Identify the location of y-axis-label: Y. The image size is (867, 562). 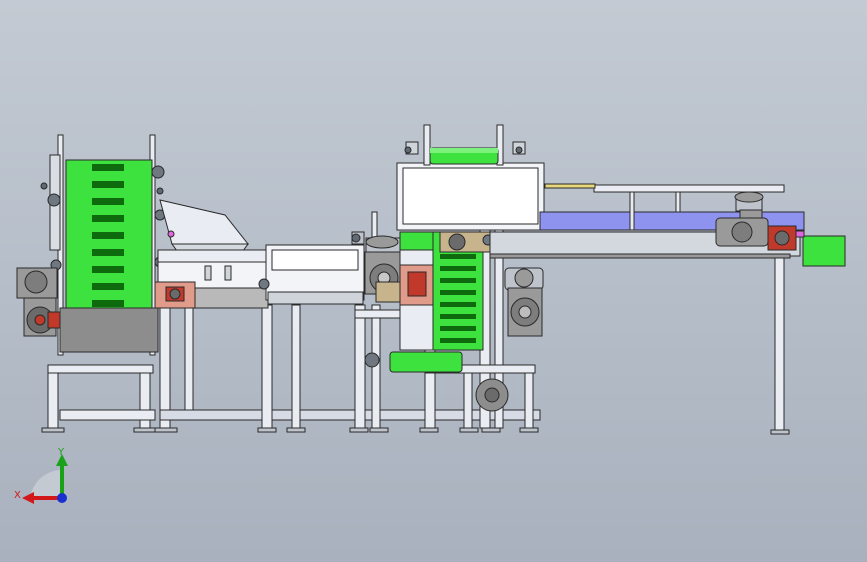
(61, 452).